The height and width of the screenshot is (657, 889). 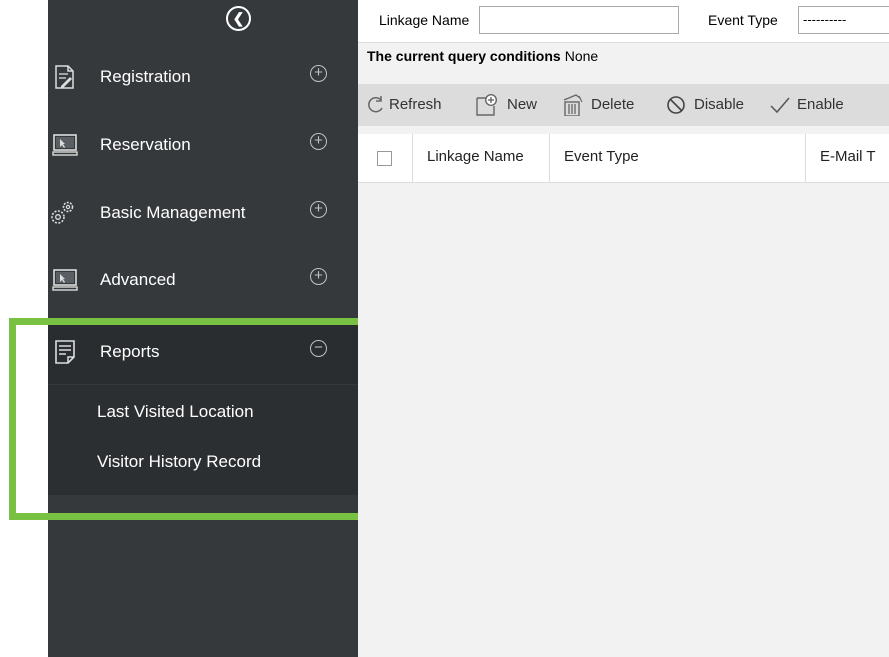 I want to click on sidebar-item-label: Basic Management, so click(x=173, y=212).